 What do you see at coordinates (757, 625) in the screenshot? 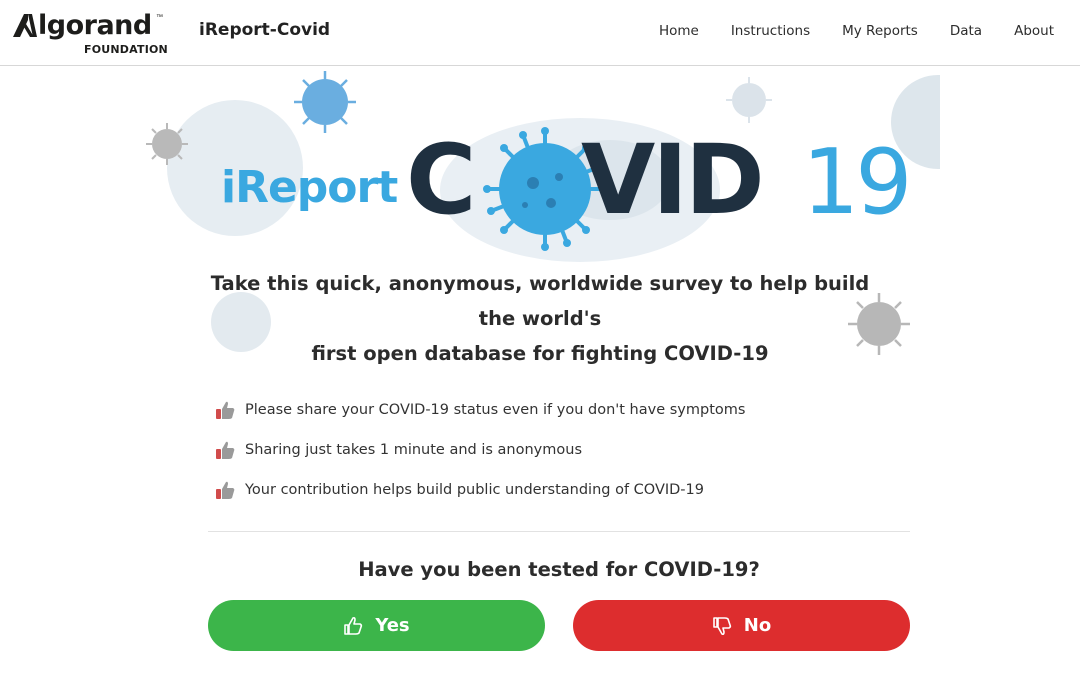
I see `no-button-label: No` at bounding box center [757, 625].